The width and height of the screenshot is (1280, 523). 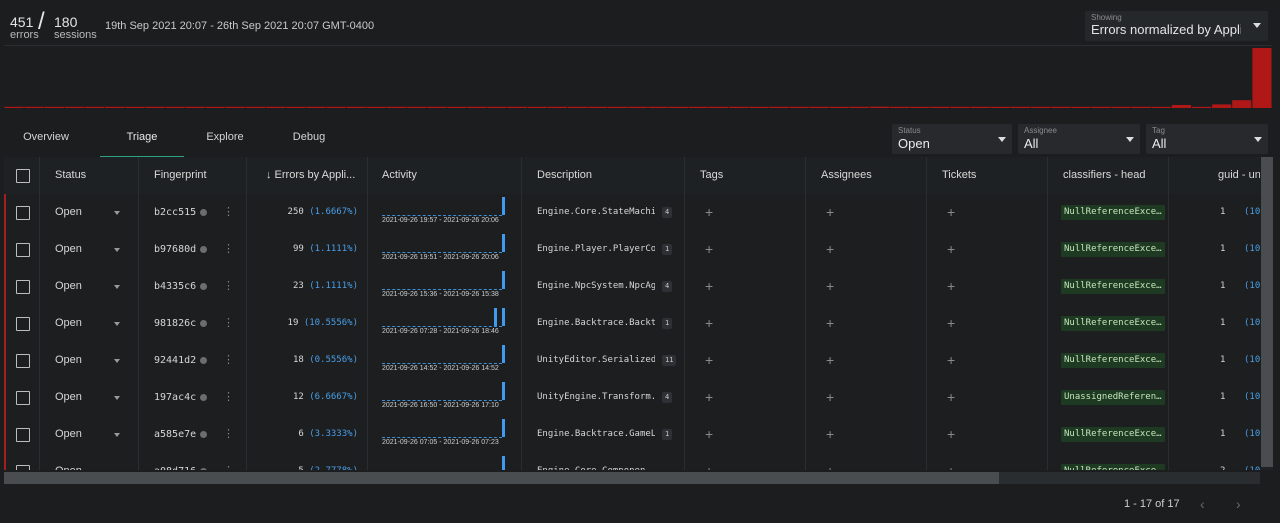 What do you see at coordinates (309, 137) in the screenshot?
I see `tab-debug: Debug` at bounding box center [309, 137].